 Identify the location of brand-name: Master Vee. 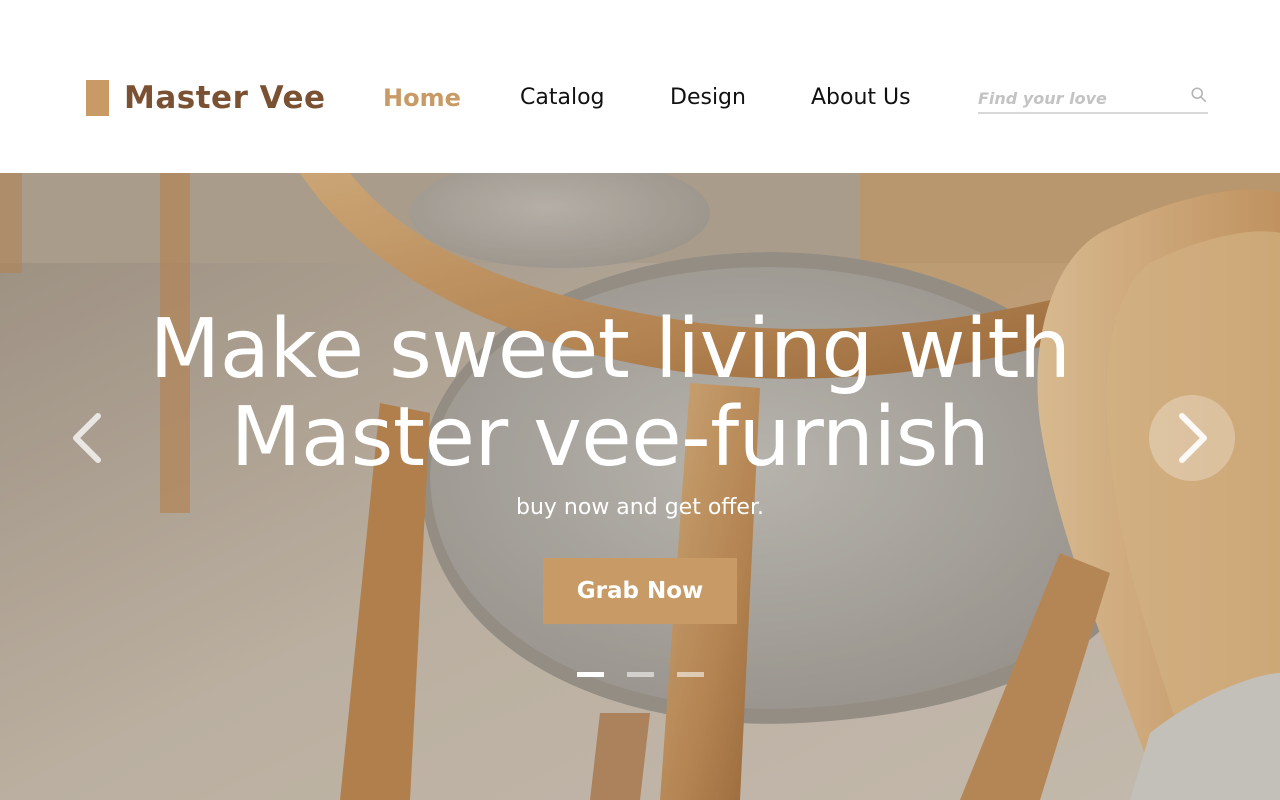
(225, 98).